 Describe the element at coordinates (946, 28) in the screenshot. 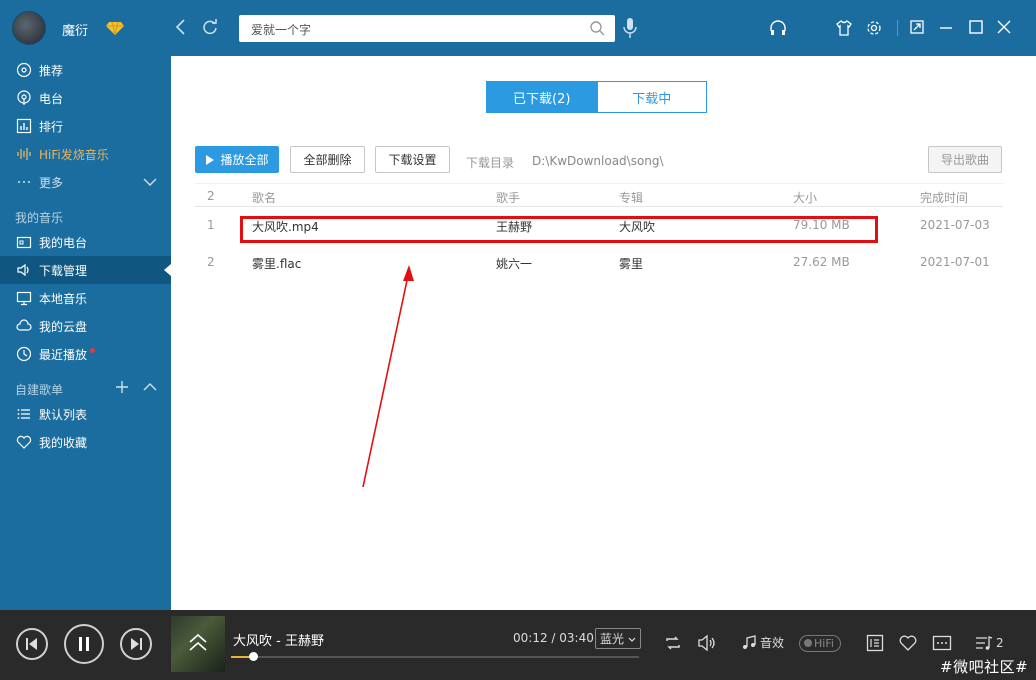

I see `minimize-icon` at that location.